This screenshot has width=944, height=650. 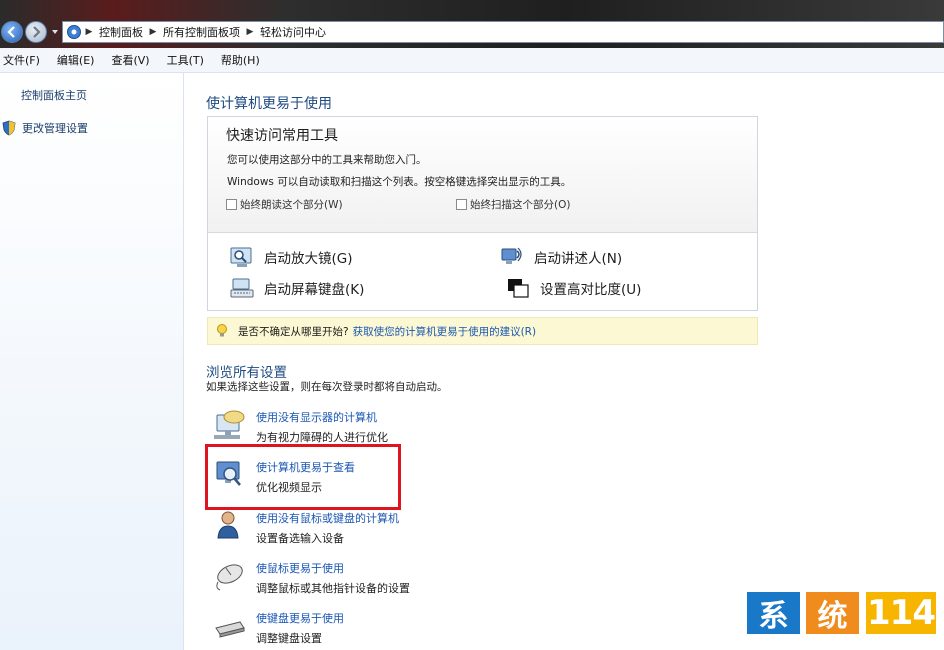 I want to click on checkbox-always-scan: 始终扫描这个部分(O), so click(x=513, y=204).